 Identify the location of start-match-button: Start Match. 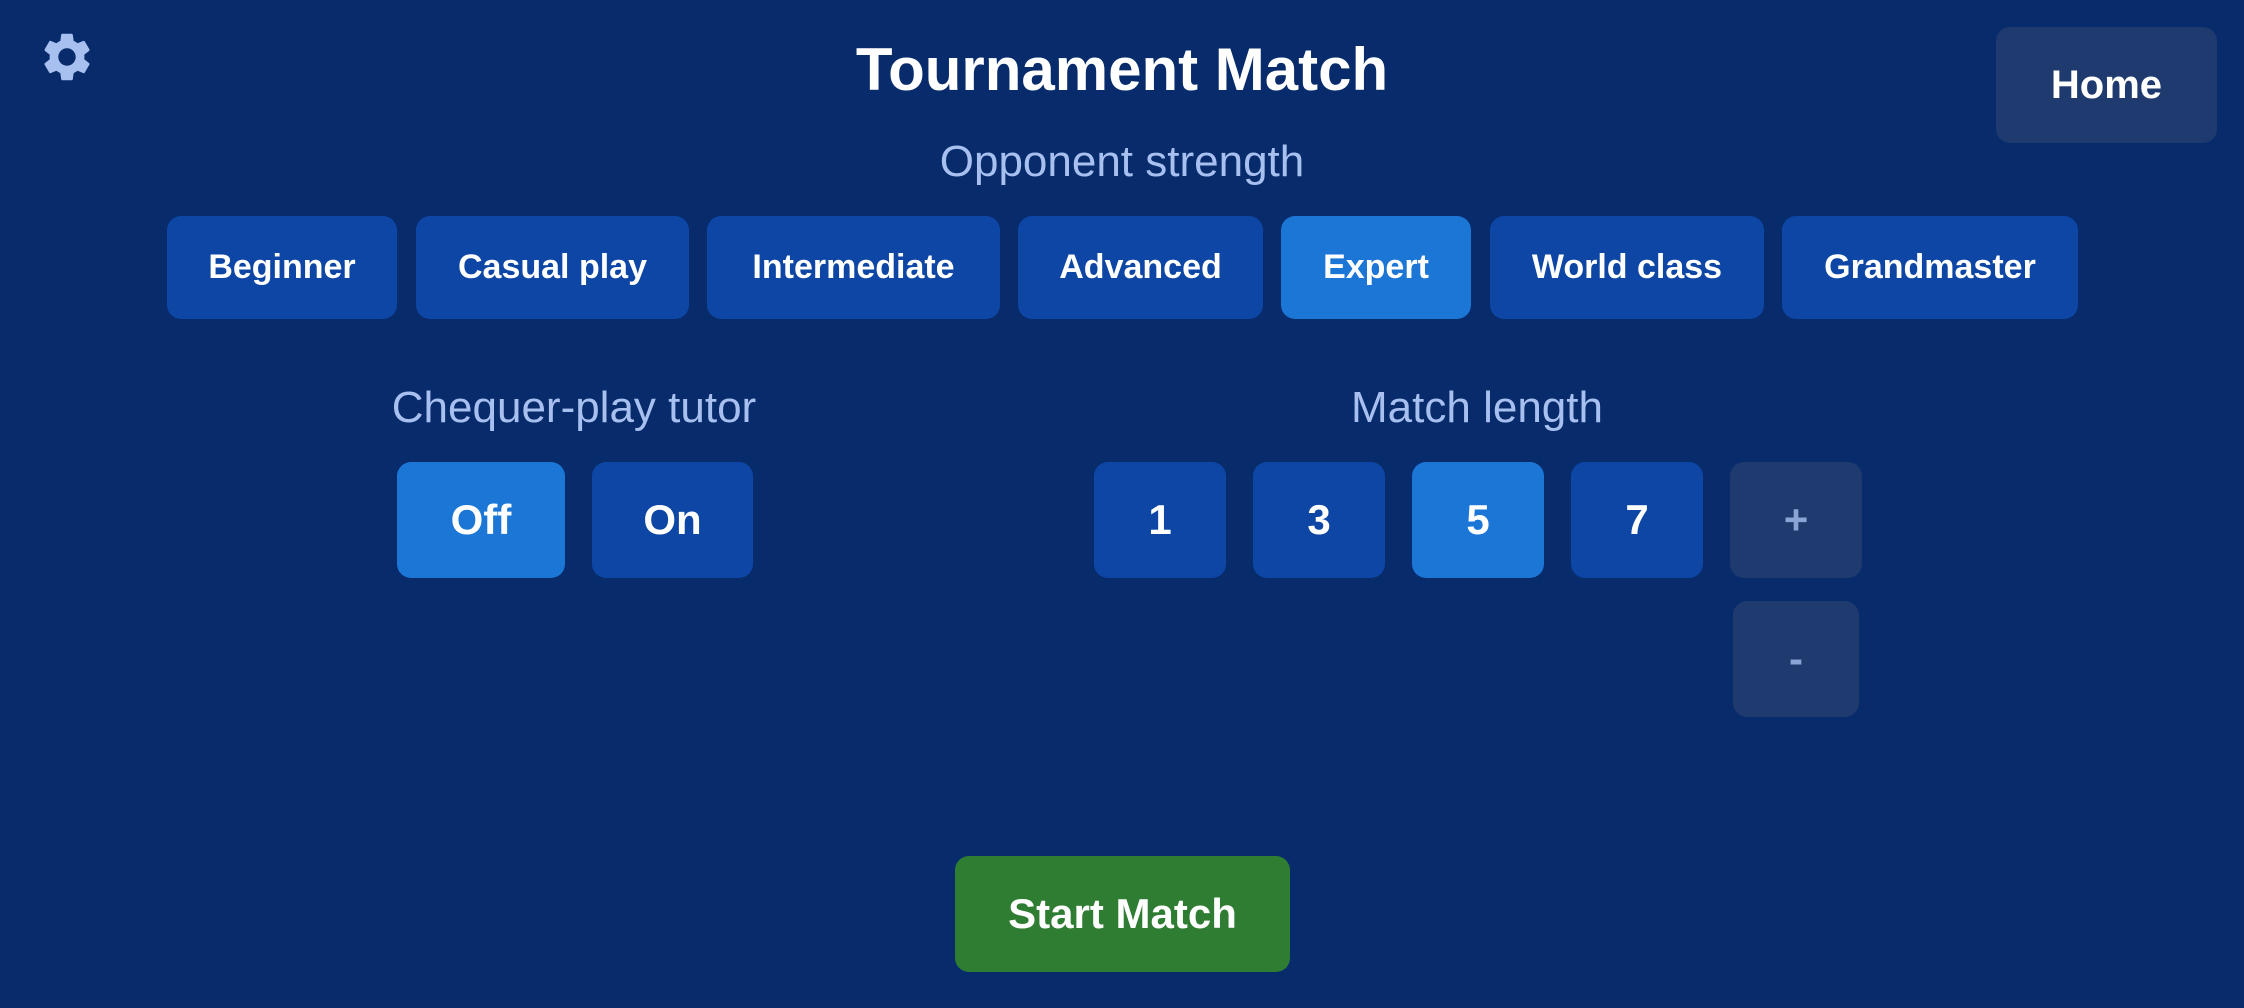
(1122, 914).